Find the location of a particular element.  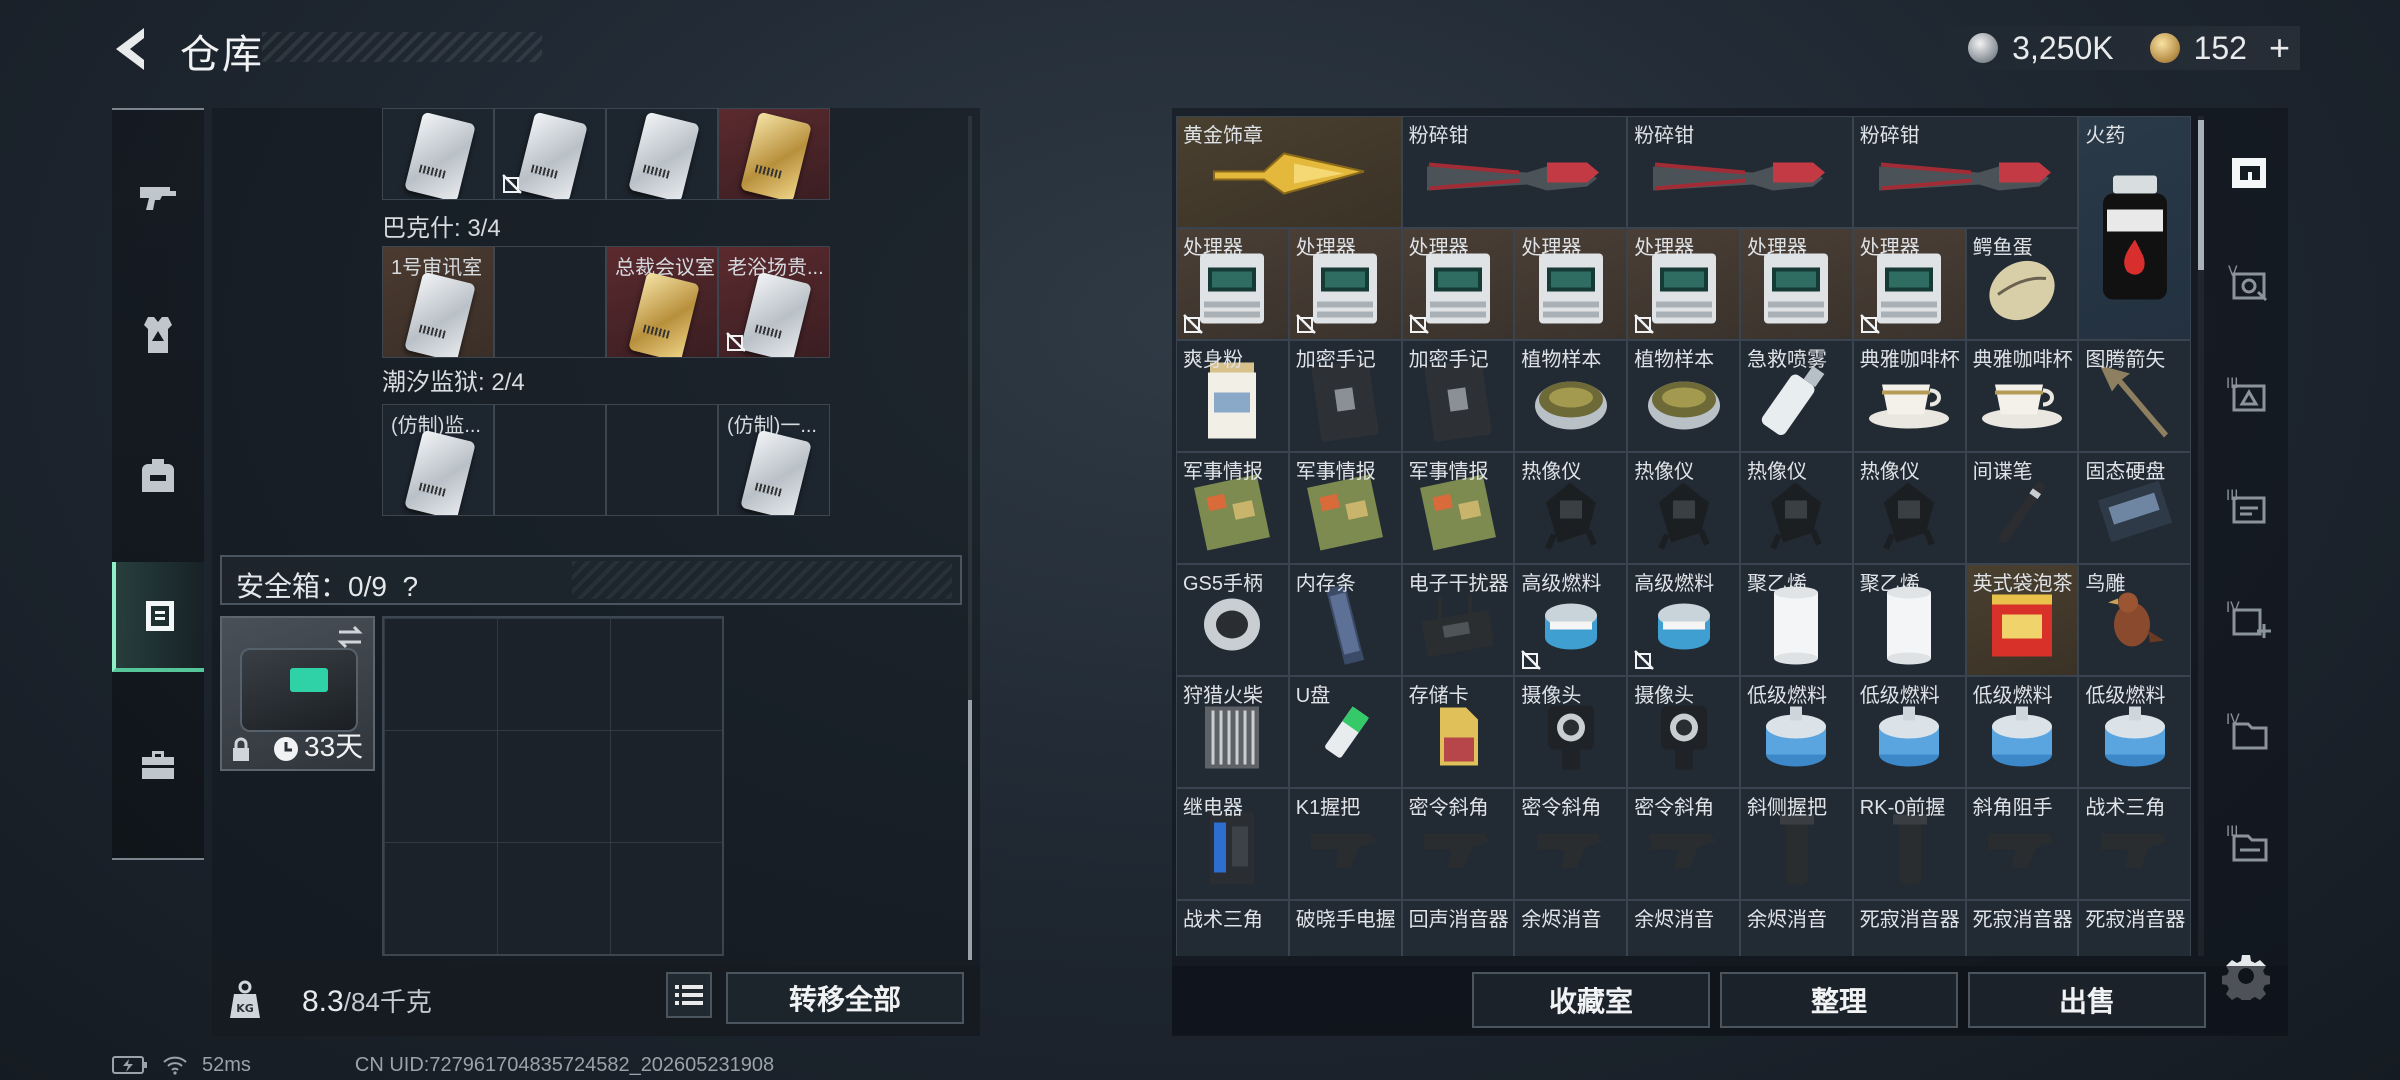

stash-item: 斜侧握把 is located at coordinates (1796, 844).